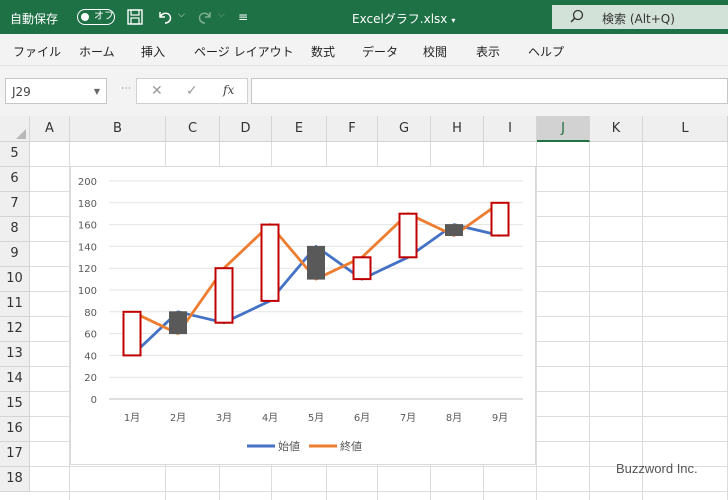 The height and width of the screenshot is (500, 728). What do you see at coordinates (510, 129) in the screenshot?
I see `column-header-i: I` at bounding box center [510, 129].